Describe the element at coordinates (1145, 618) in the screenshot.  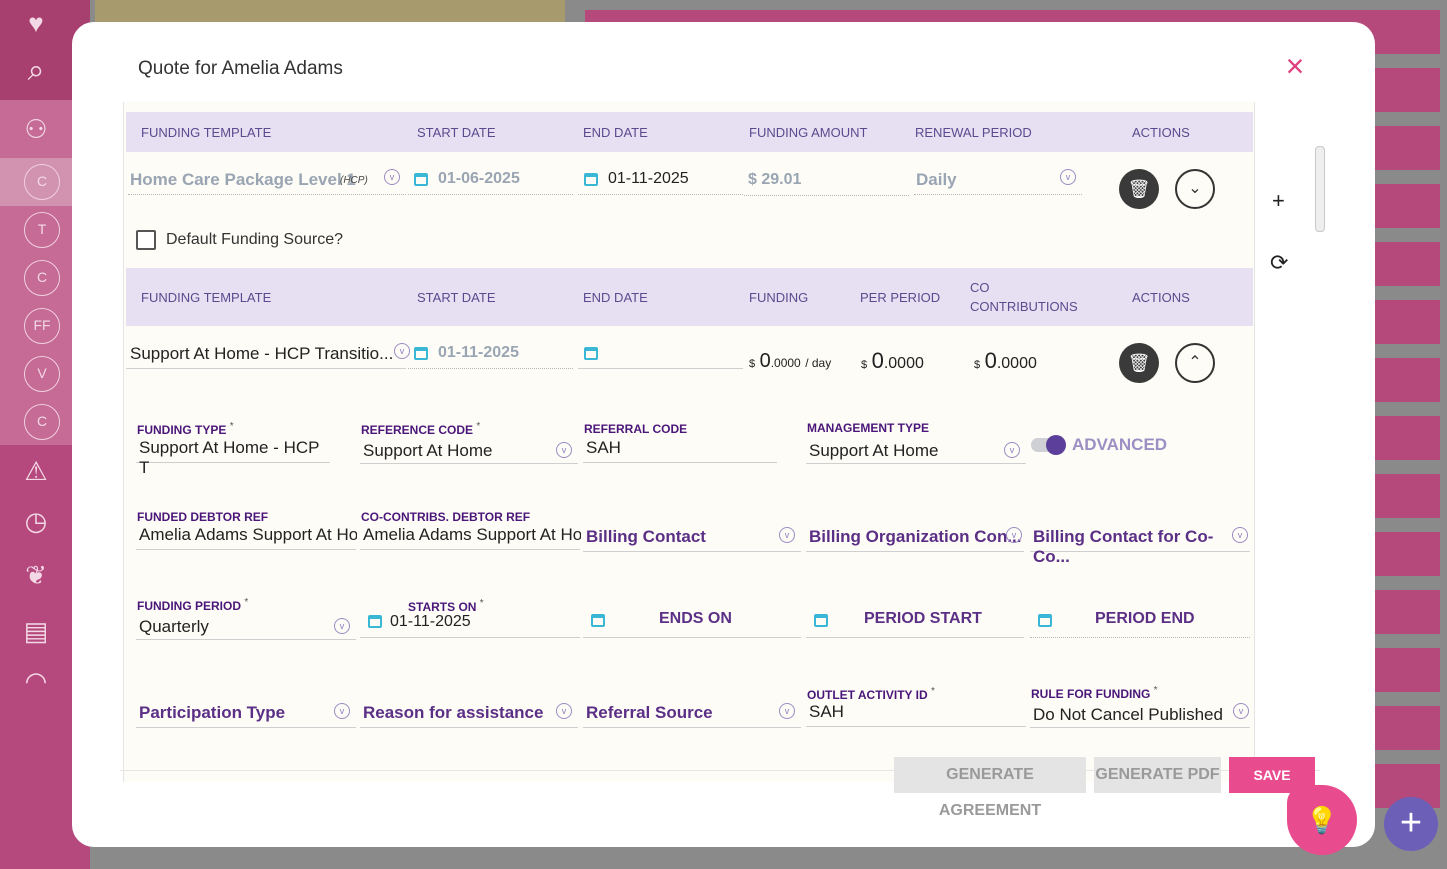
I see `period-end-label: PERIOD END` at that location.